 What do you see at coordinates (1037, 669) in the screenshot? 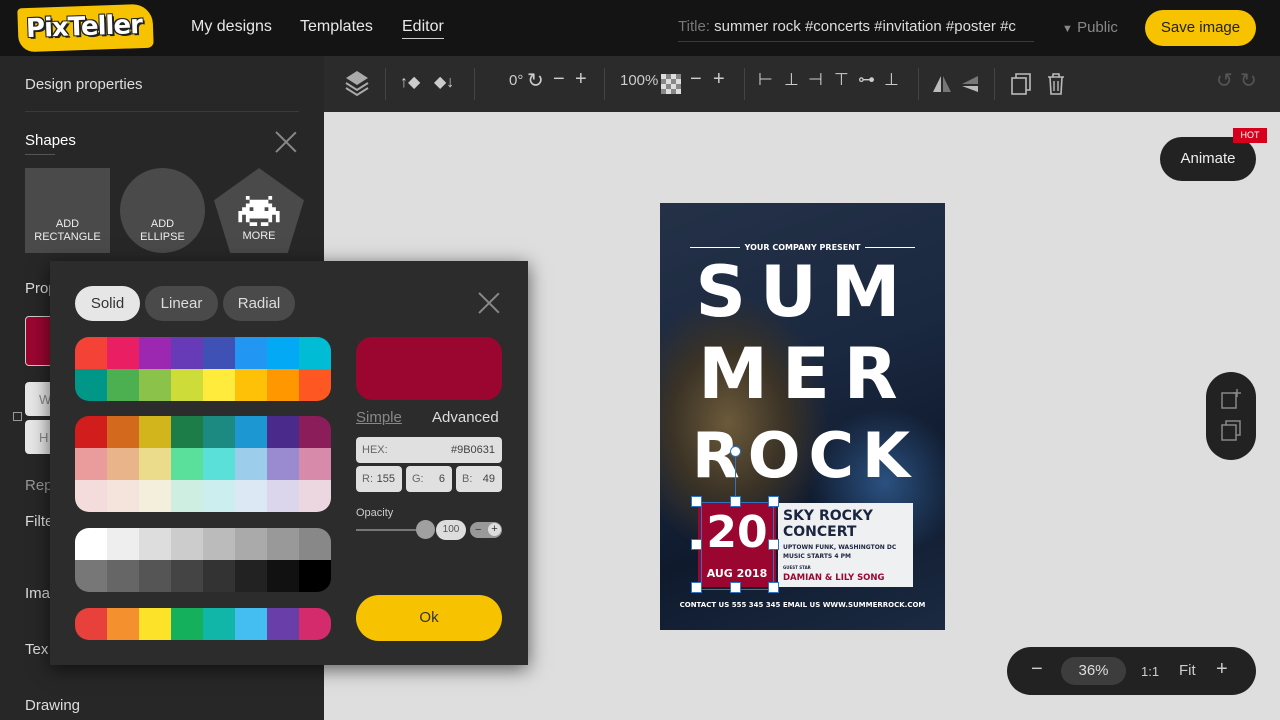
I see `zoom-out-icon: −` at bounding box center [1037, 669].